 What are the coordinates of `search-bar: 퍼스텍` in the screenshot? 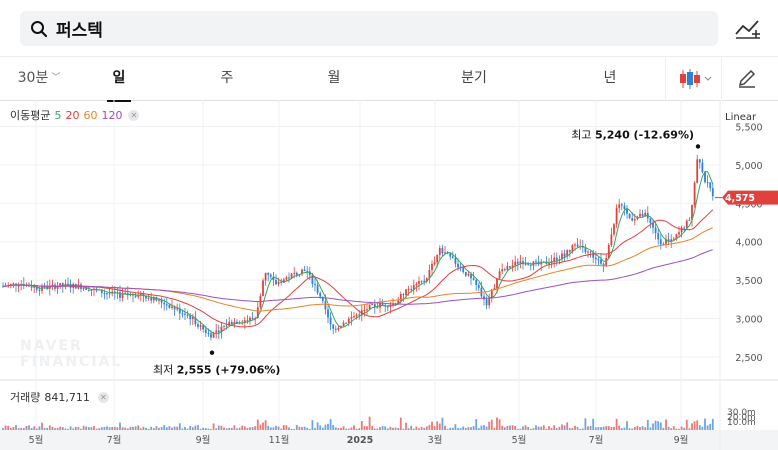 It's located at (369, 28).